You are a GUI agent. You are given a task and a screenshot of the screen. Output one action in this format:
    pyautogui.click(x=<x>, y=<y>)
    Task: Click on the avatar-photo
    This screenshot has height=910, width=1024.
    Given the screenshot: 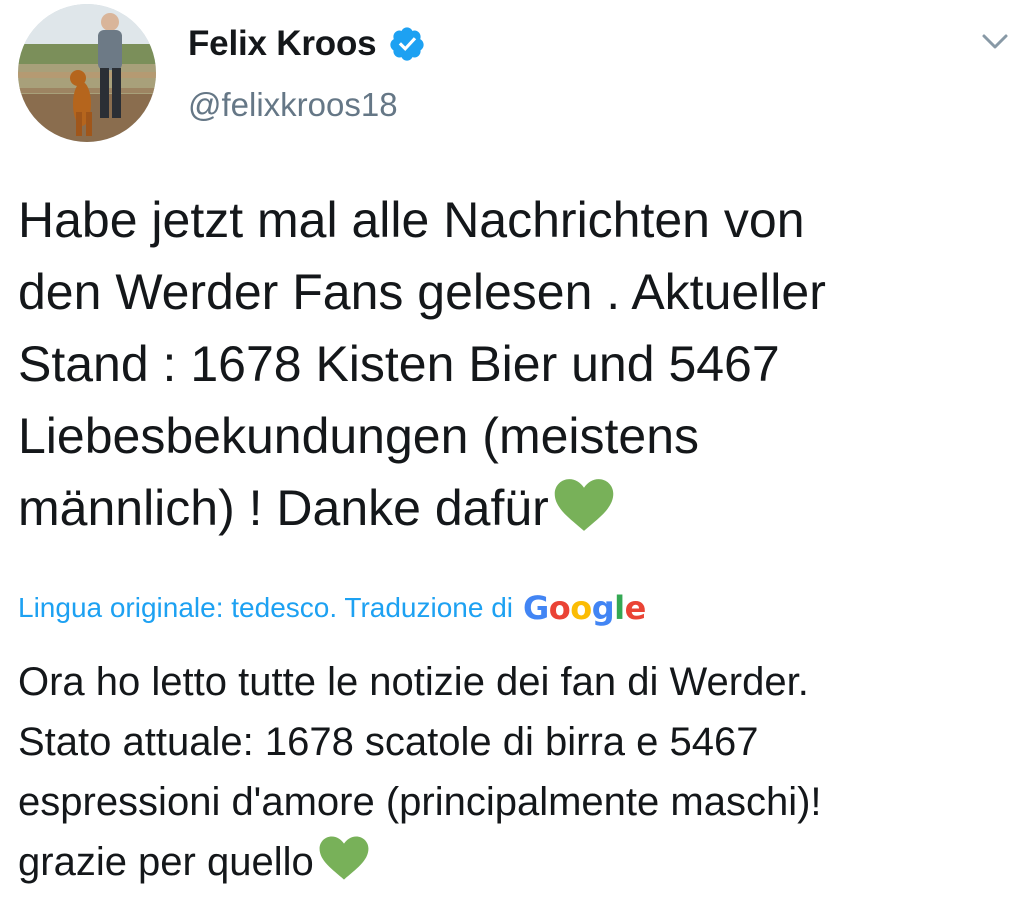 What is the action you would take?
    pyautogui.click(x=87, y=73)
    